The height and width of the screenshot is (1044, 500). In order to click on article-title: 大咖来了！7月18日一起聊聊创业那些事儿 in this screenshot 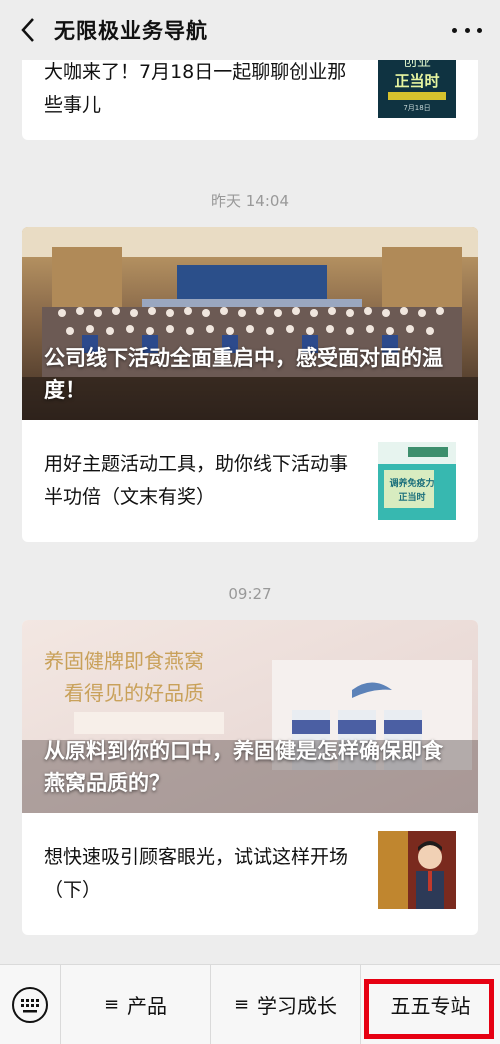, I will do `click(201, 91)`.